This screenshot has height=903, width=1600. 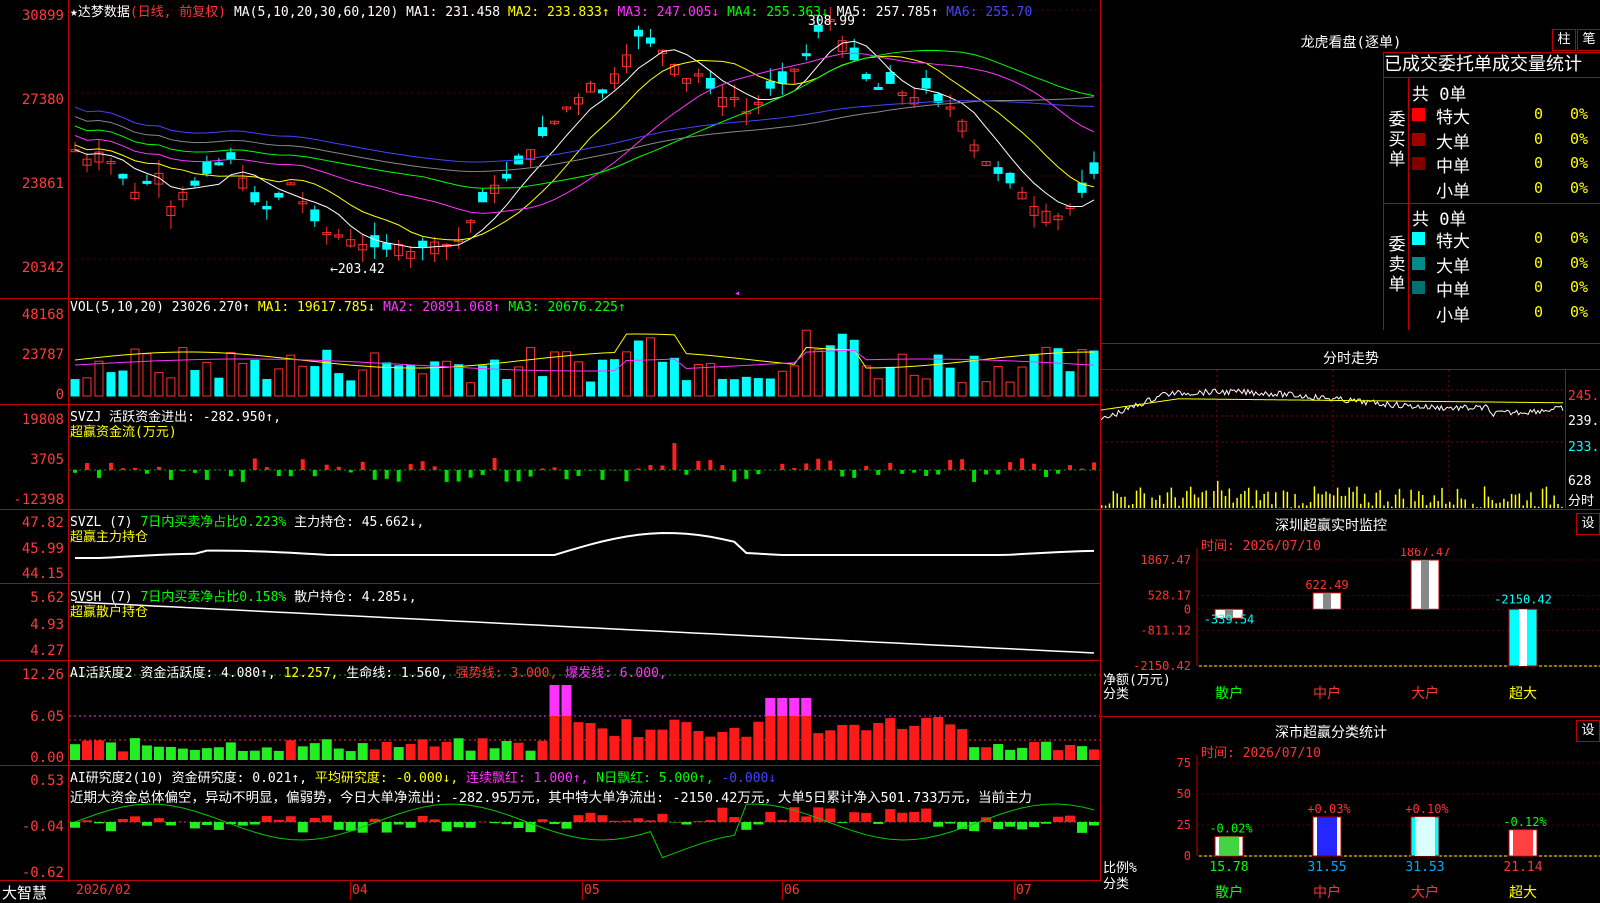 I want to click on monitor-y-label: 528.17, so click(x=1169, y=595).